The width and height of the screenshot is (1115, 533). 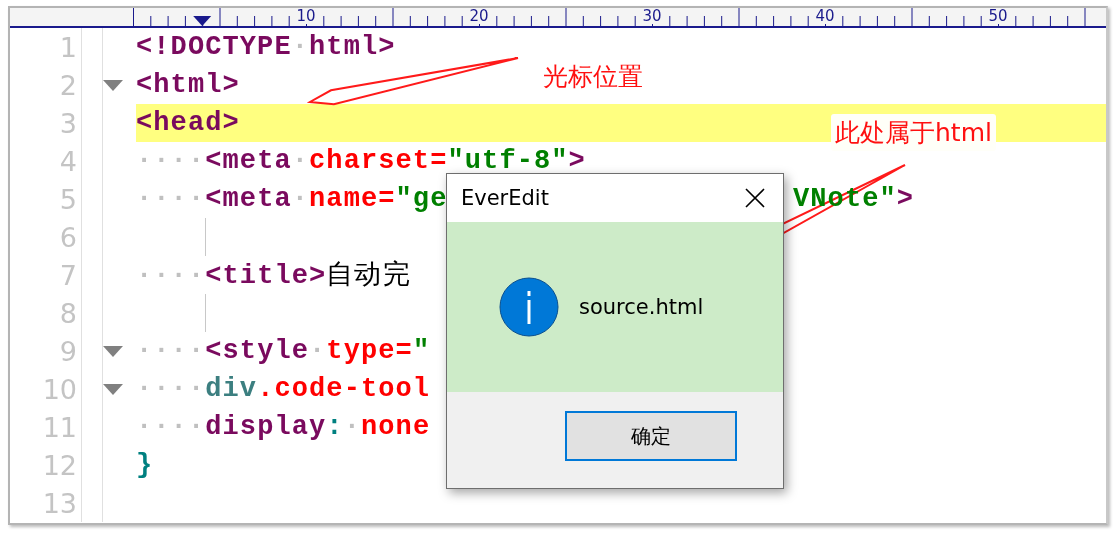 I want to click on code-line: <head>, so click(x=188, y=123).